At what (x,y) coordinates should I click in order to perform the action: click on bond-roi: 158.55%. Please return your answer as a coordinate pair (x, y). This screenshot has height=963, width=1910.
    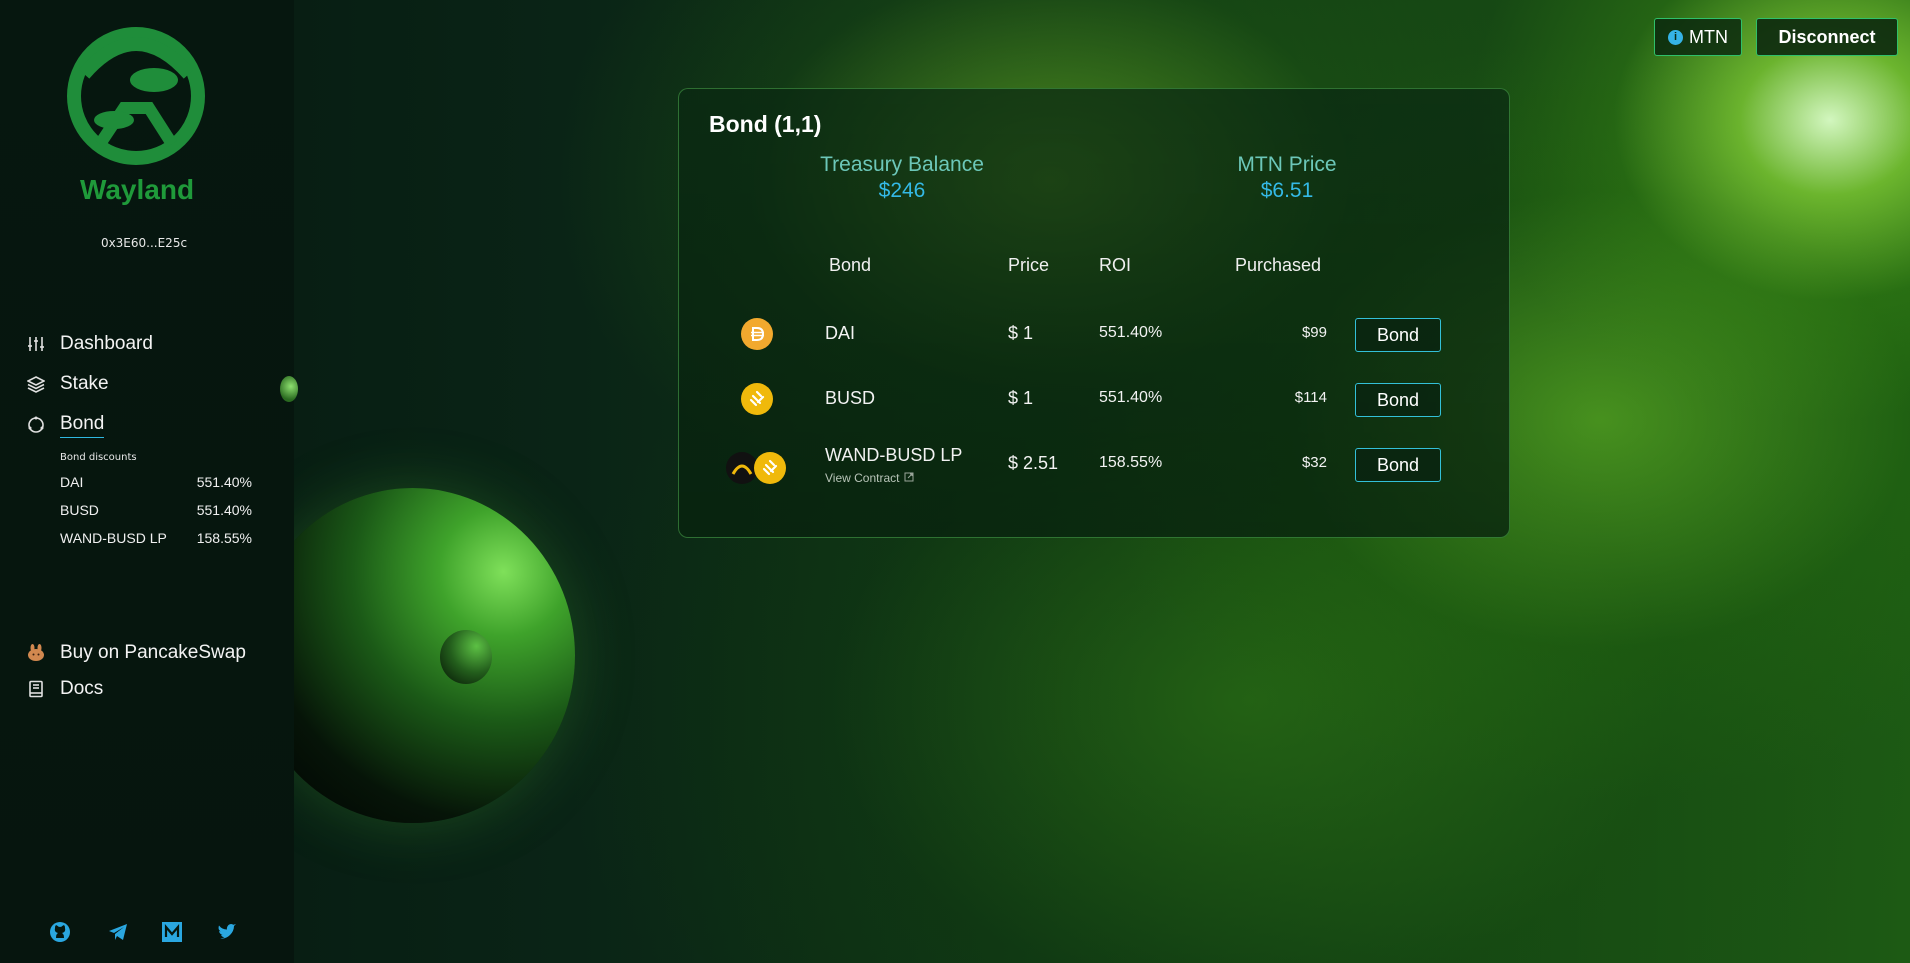
    Looking at the image, I should click on (1131, 462).